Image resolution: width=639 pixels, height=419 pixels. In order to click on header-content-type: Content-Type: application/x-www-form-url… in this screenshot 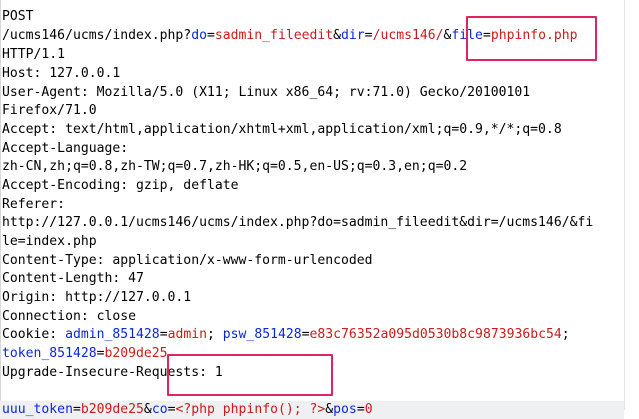, I will do `click(187, 260)`.